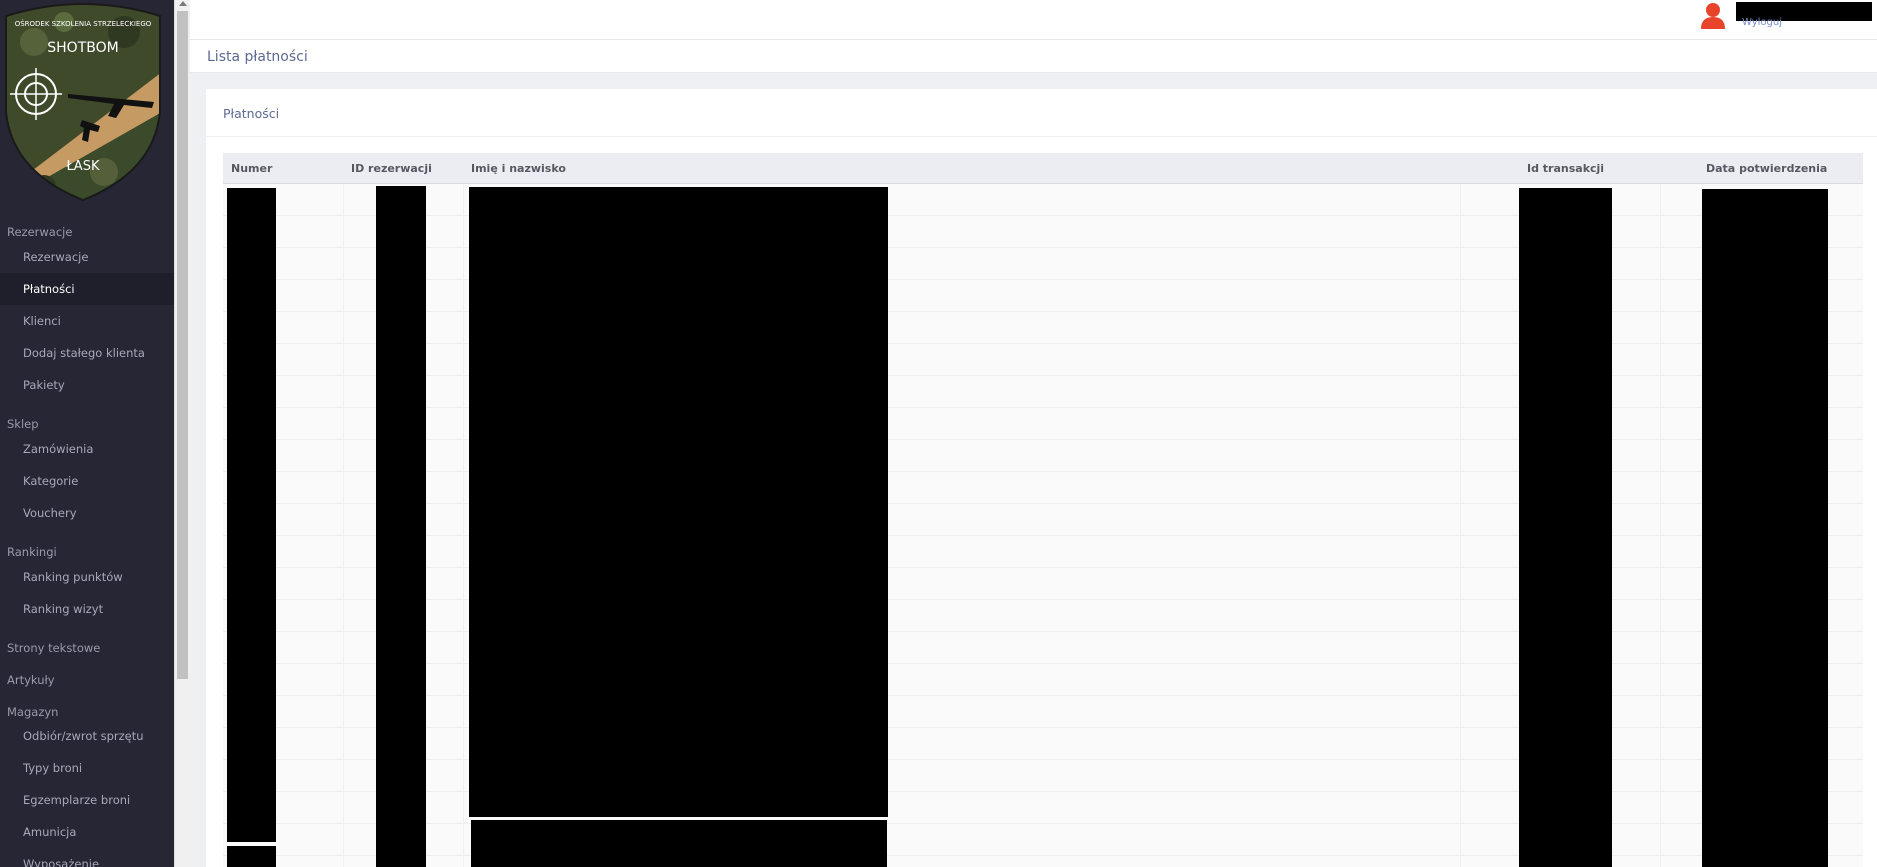 The height and width of the screenshot is (867, 1877). I want to click on sidebar-item-typy-broni: Typy broni, so click(87, 768).